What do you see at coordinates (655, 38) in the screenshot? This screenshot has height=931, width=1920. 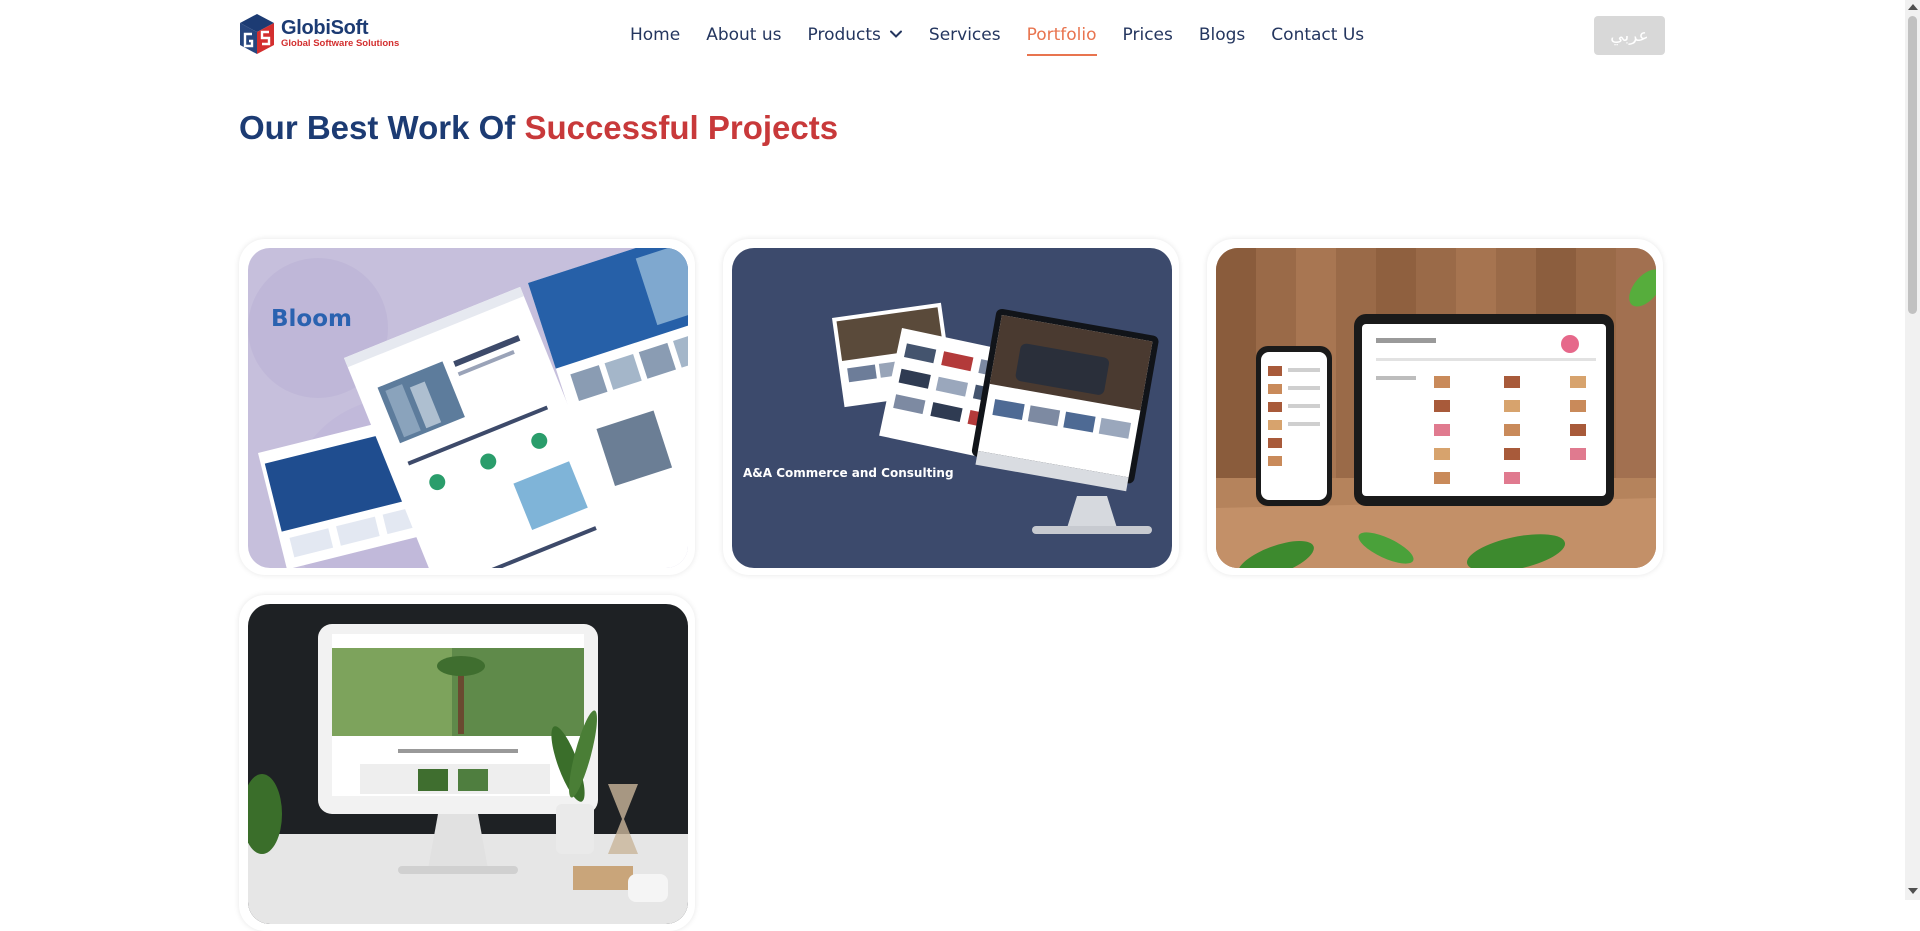 I see `nav-home: Home` at bounding box center [655, 38].